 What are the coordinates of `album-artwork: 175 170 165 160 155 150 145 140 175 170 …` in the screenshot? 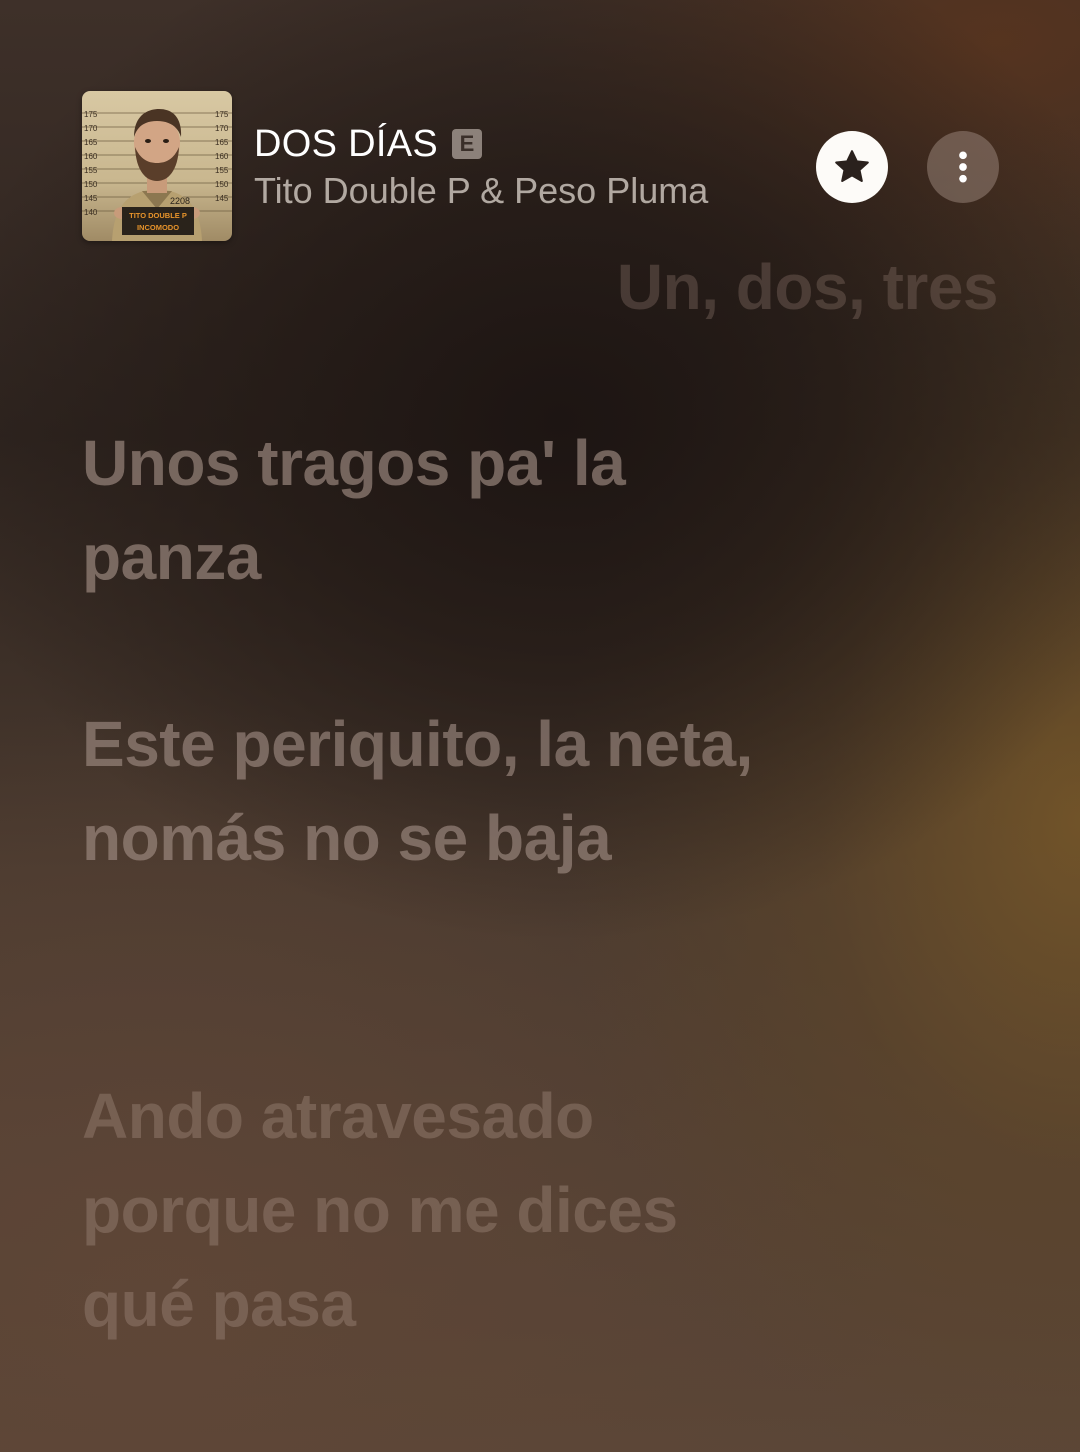 It's located at (157, 166).